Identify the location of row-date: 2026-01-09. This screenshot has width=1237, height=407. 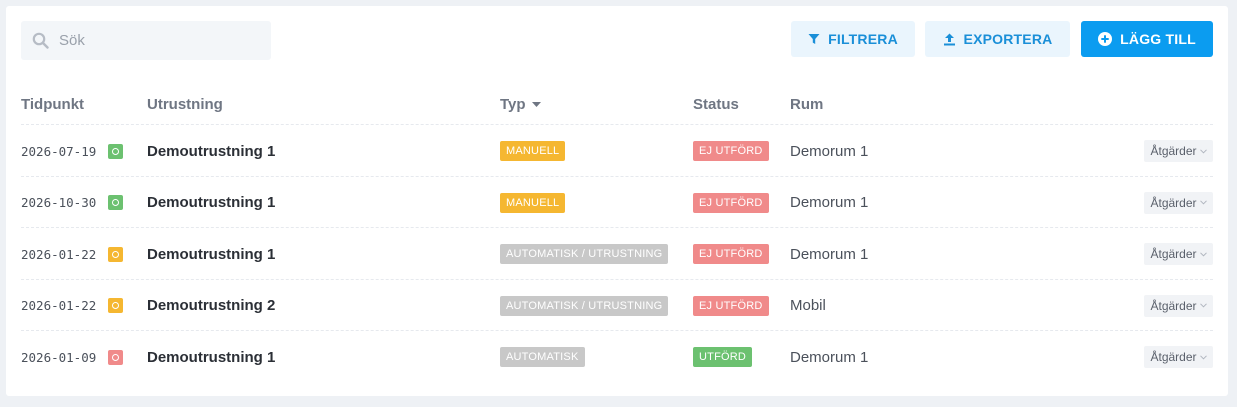
(59, 357).